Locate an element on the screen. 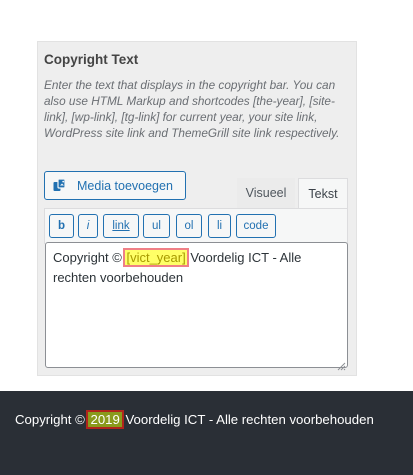  unordered-list-button: ul is located at coordinates (156, 226).